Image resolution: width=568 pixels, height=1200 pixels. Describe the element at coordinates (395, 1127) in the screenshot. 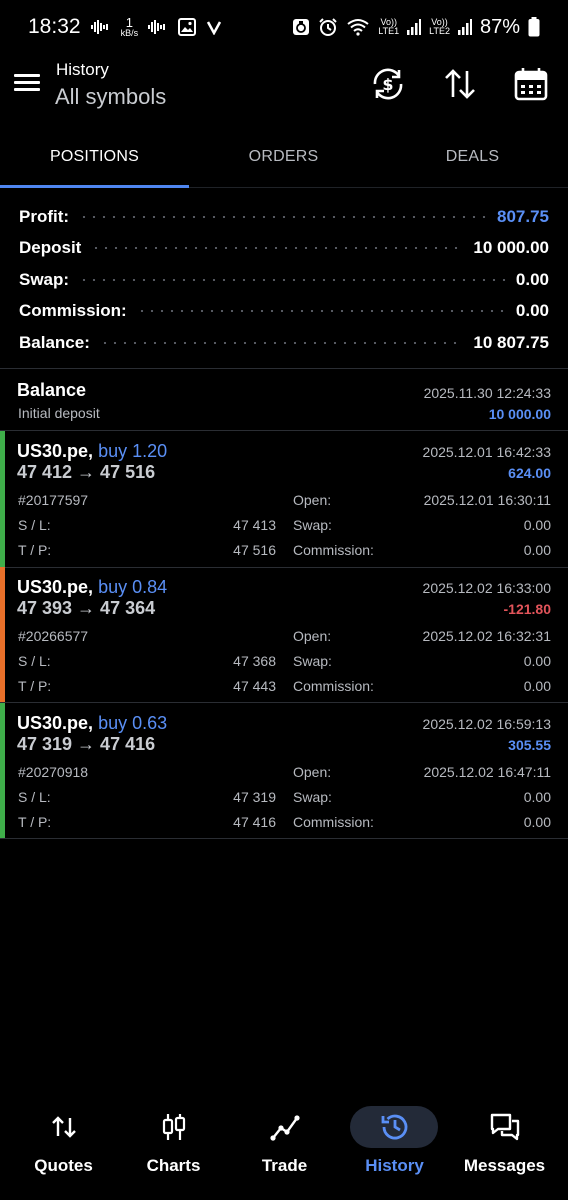

I see `history-clock-icon` at that location.